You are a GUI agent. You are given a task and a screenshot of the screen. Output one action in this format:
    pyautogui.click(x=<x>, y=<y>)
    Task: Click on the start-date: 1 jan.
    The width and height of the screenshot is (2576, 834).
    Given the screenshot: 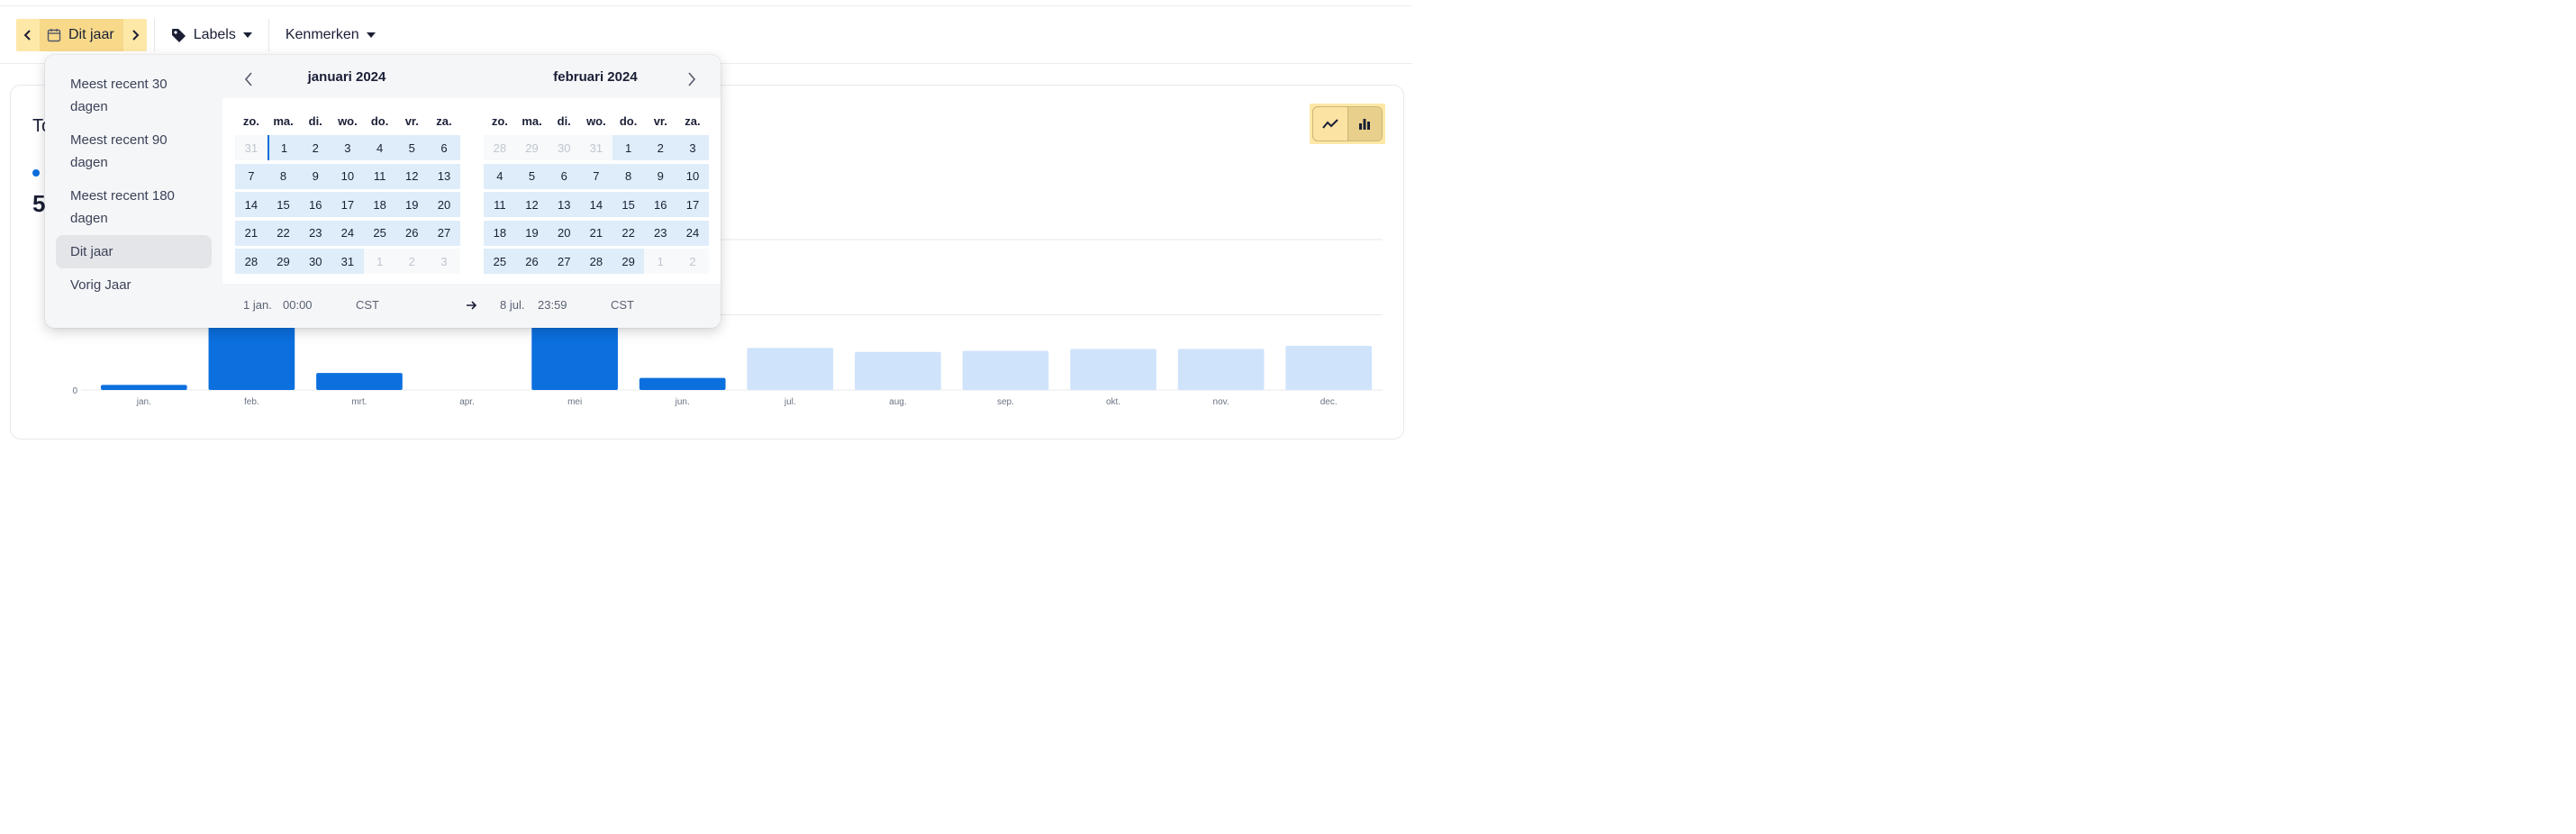 What is the action you would take?
    pyautogui.click(x=257, y=305)
    